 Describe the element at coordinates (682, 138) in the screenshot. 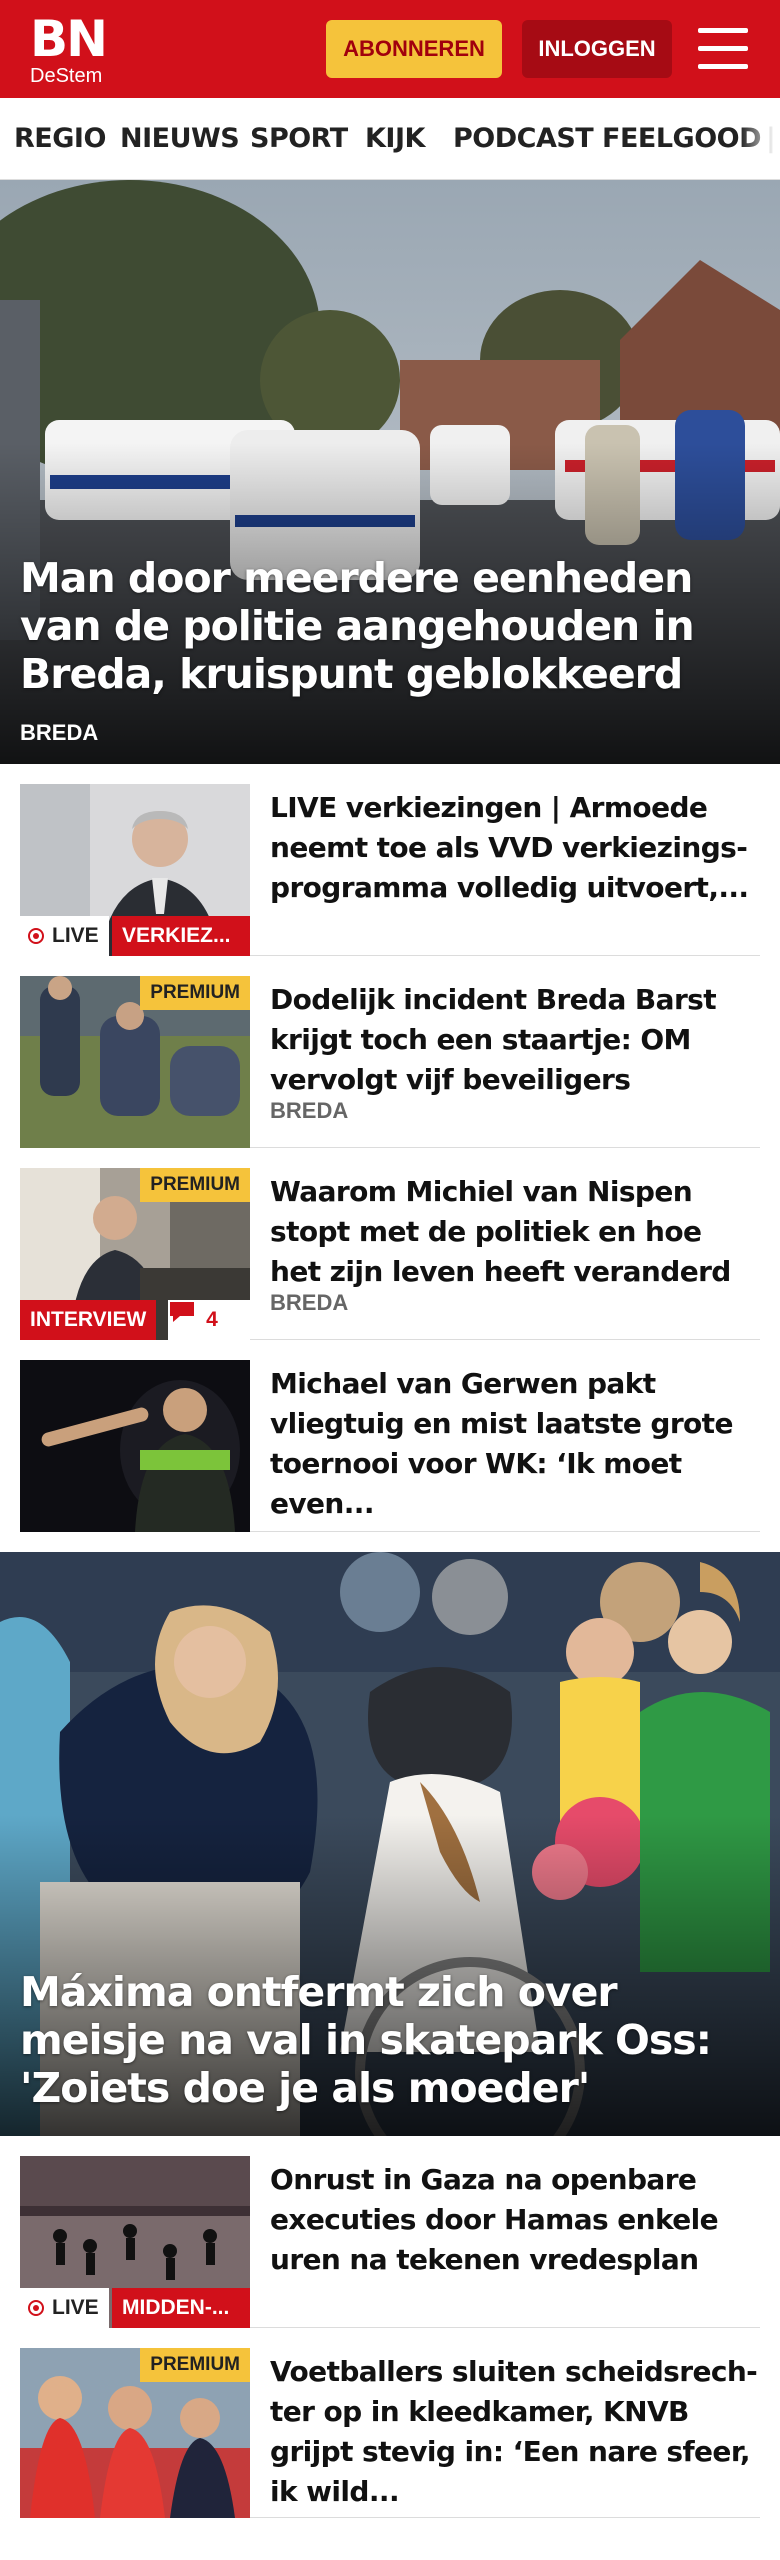

I see `nav-item-feelgood: FEELGOOD` at that location.